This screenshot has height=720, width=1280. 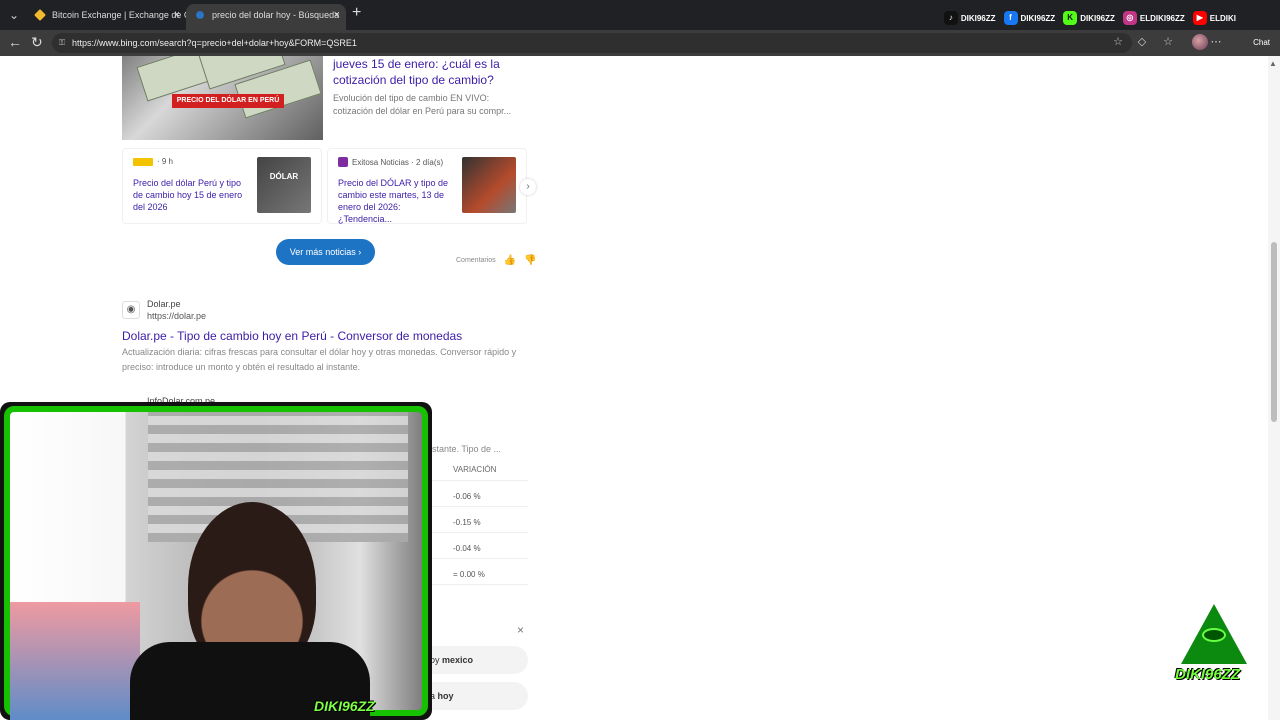 What do you see at coordinates (37, 42) in the screenshot?
I see `refresh-button: ↻` at bounding box center [37, 42].